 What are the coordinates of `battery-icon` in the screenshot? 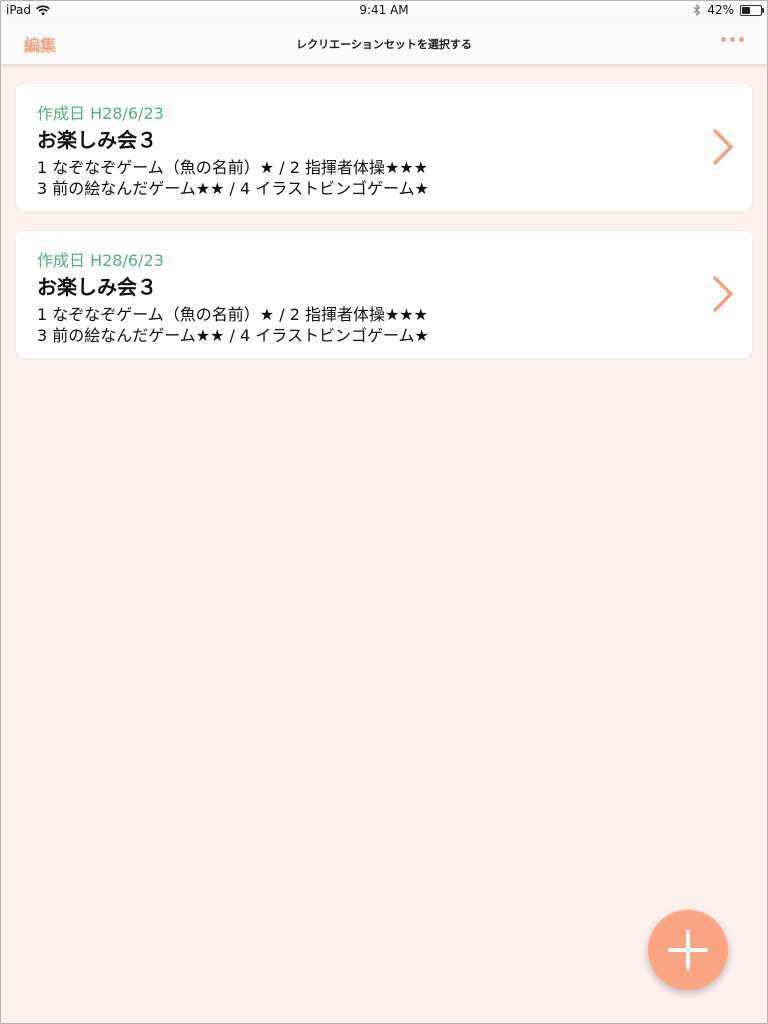 It's located at (752, 10).